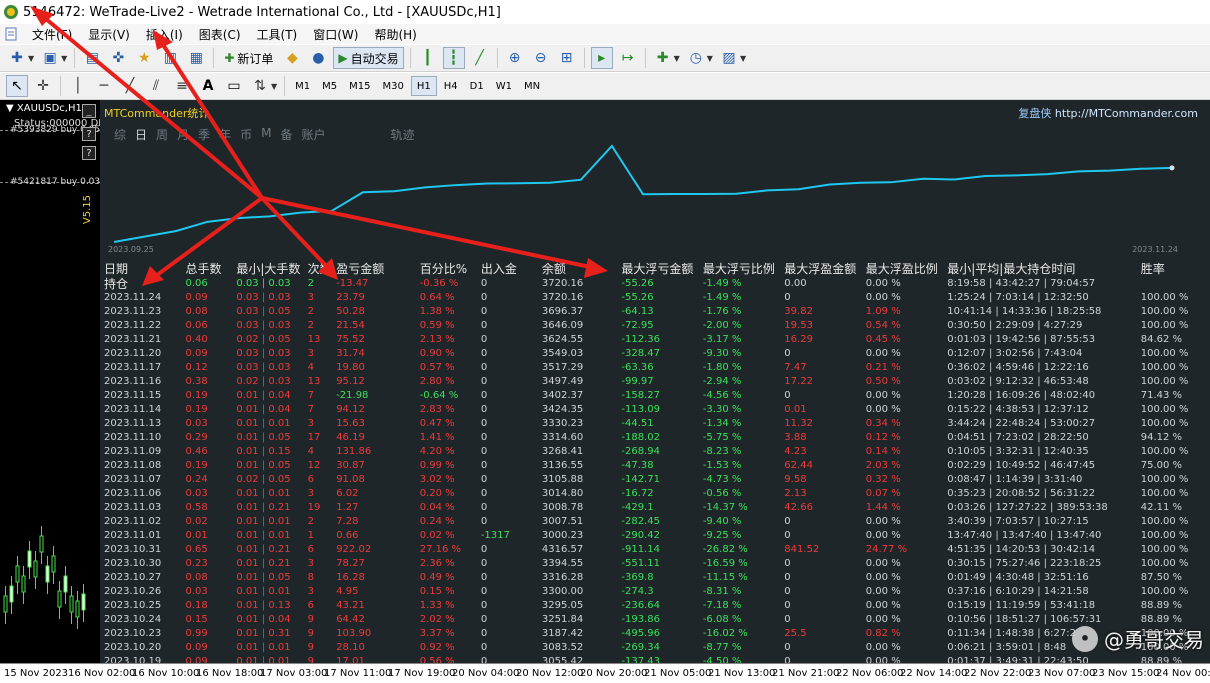  Describe the element at coordinates (883, 395) in the screenshot. I see `table-cell: 0.00 %` at that location.